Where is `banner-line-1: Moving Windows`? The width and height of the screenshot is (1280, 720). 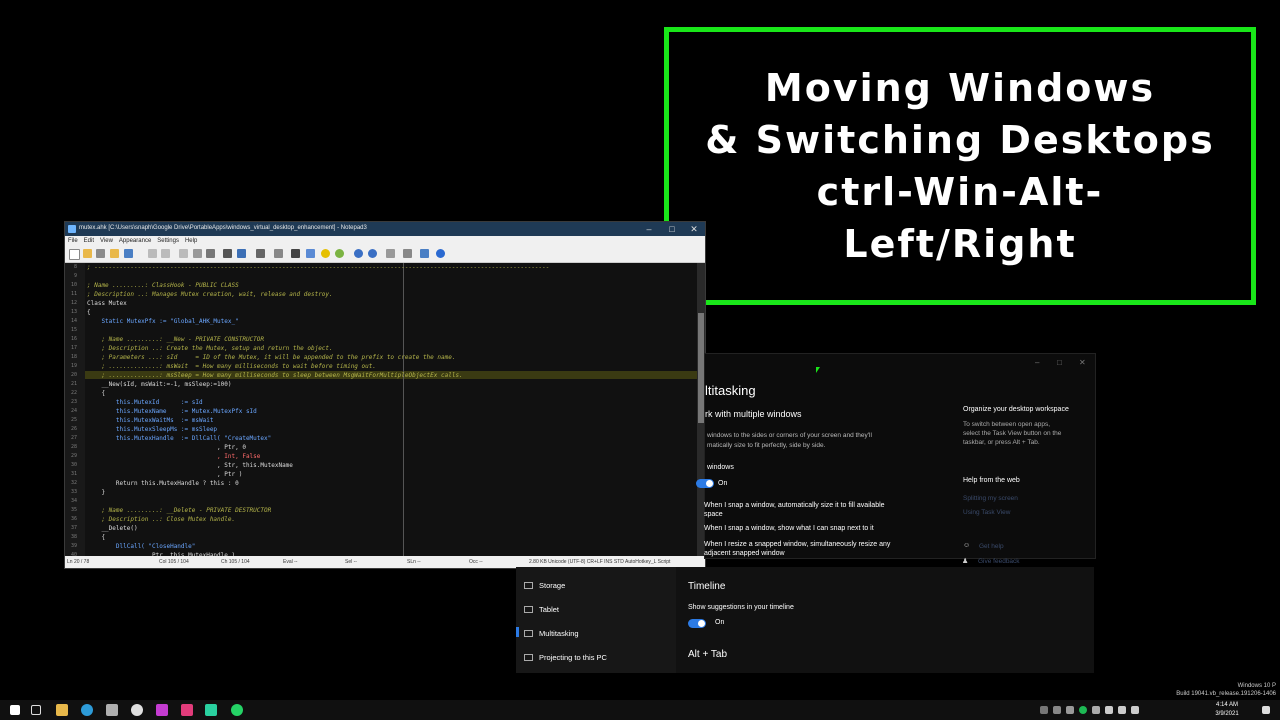
banner-line-1: Moving Windows is located at coordinates (960, 88).